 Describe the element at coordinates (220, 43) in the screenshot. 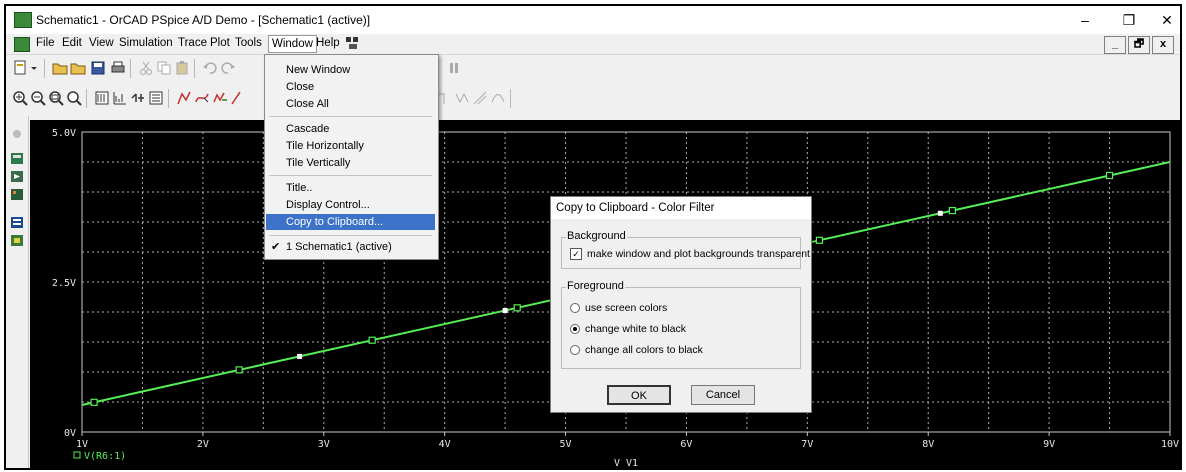

I see `menu-plot: Plot` at that location.